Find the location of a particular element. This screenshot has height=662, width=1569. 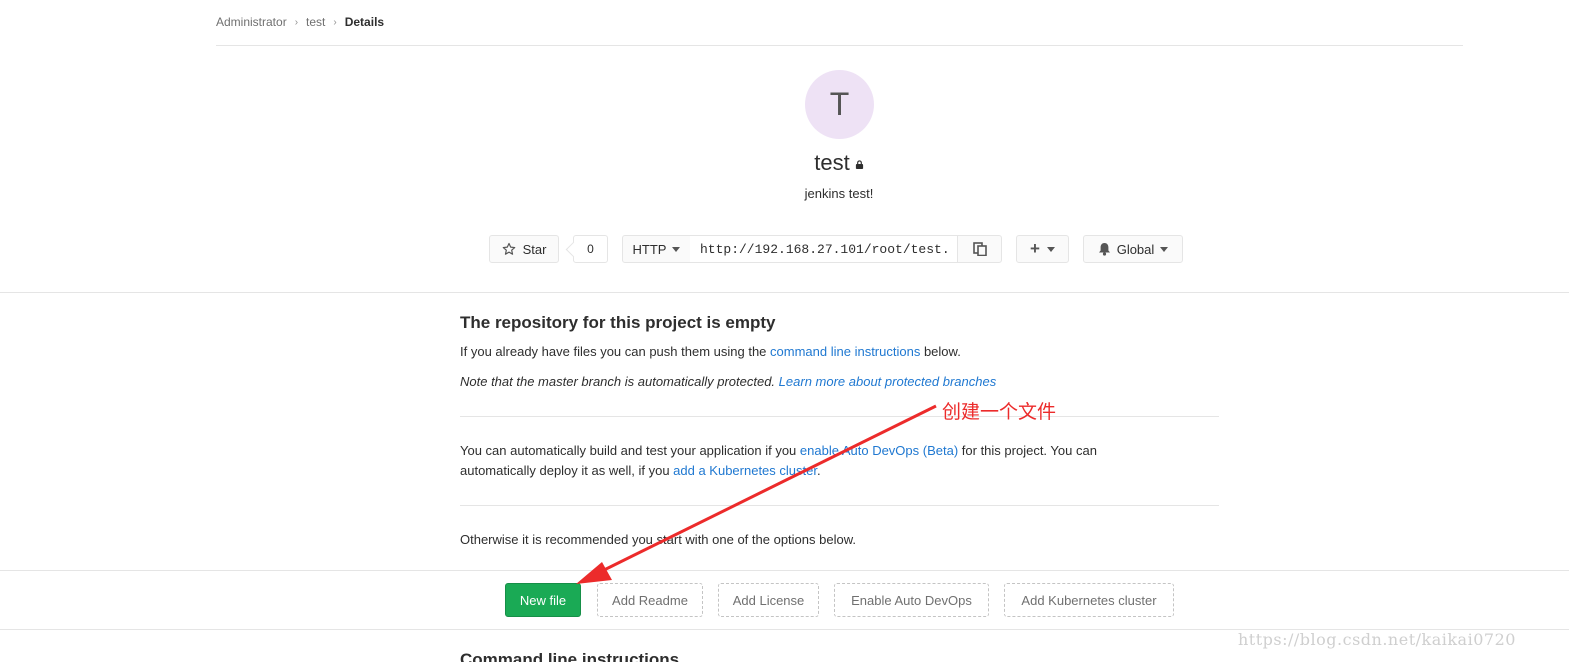

annotation-label: 创建一个文件 is located at coordinates (999, 412).